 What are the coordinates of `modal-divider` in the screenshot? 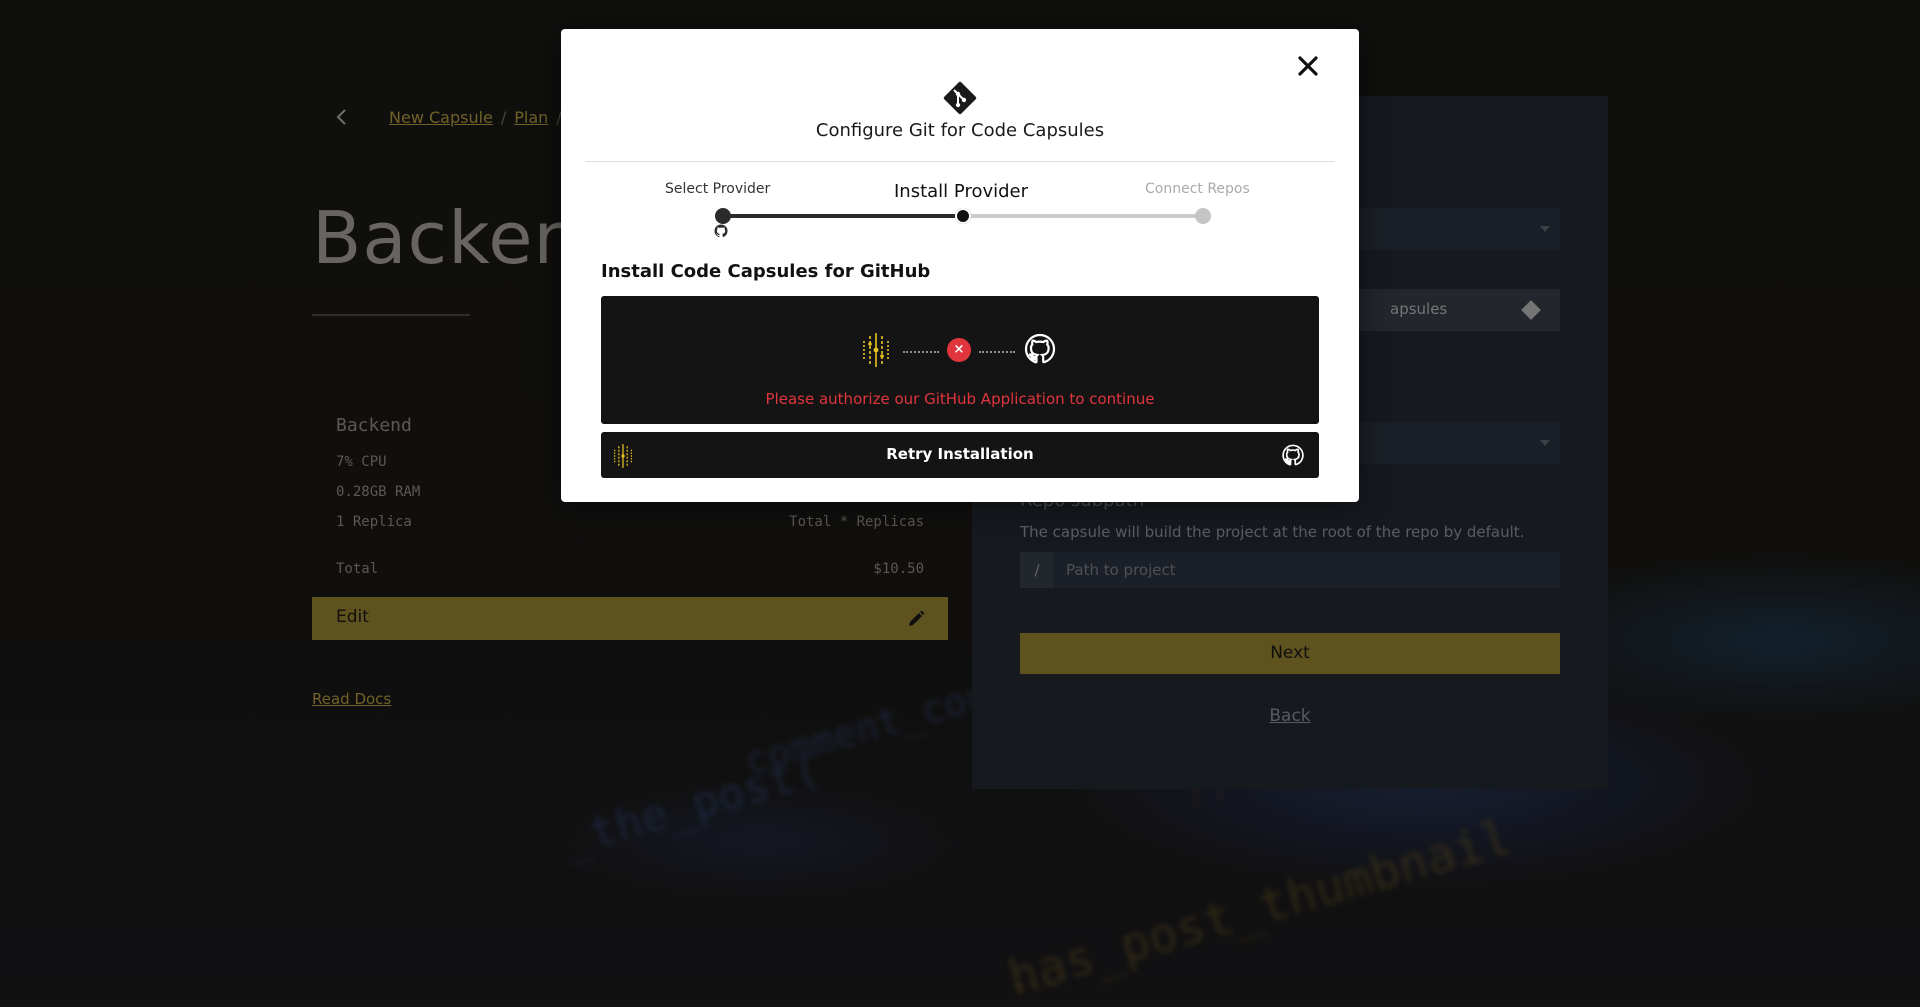 It's located at (960, 161).